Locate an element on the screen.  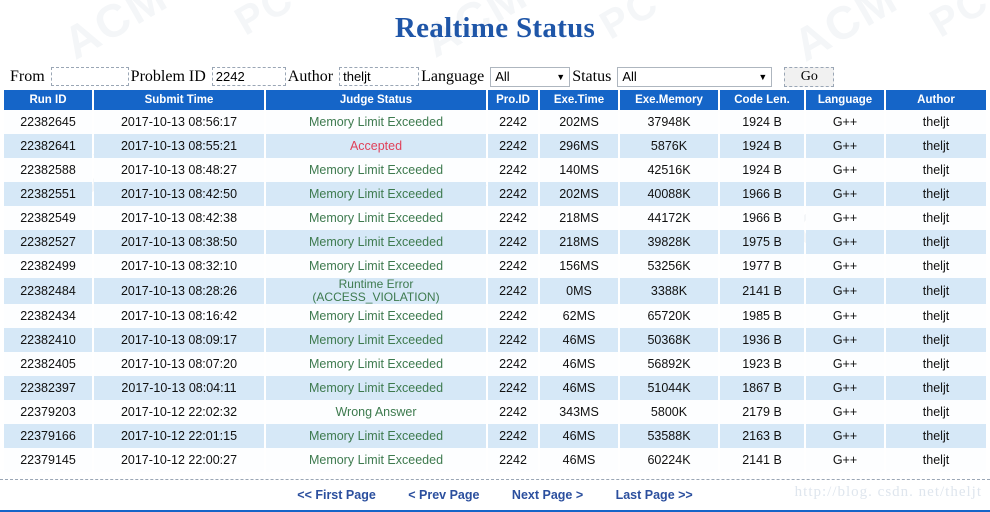
cell-exe-time: 140MS is located at coordinates (579, 170).